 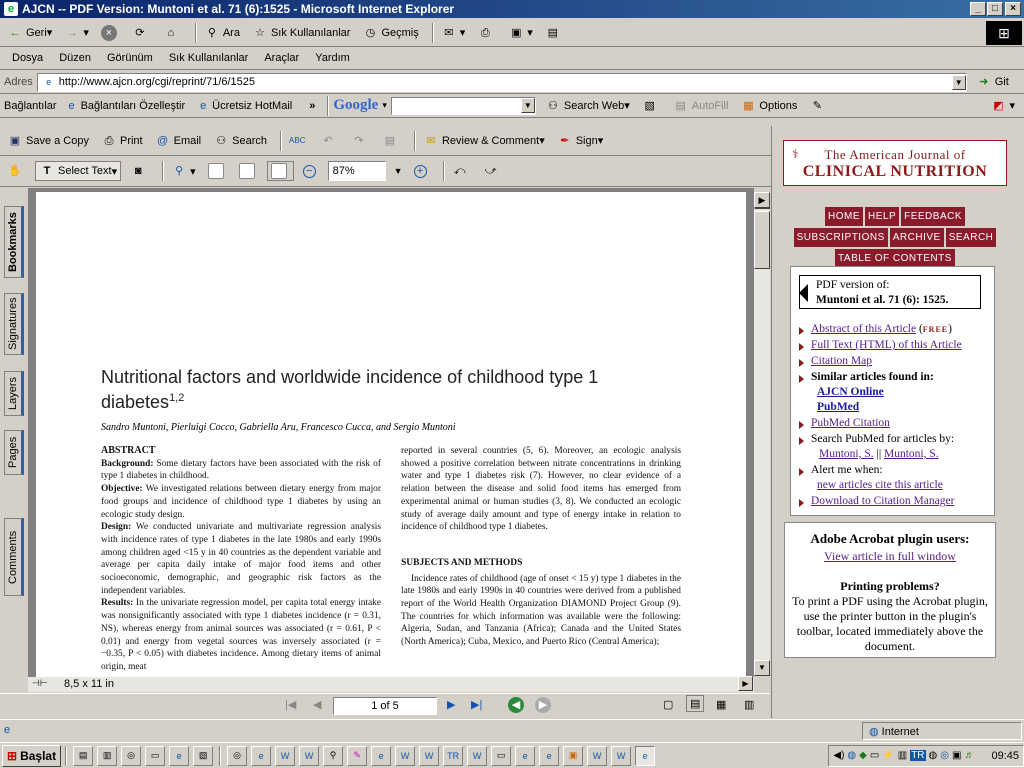 What do you see at coordinates (587, 106) in the screenshot?
I see `search-web-button: ⚇ Search Web ▾` at bounding box center [587, 106].